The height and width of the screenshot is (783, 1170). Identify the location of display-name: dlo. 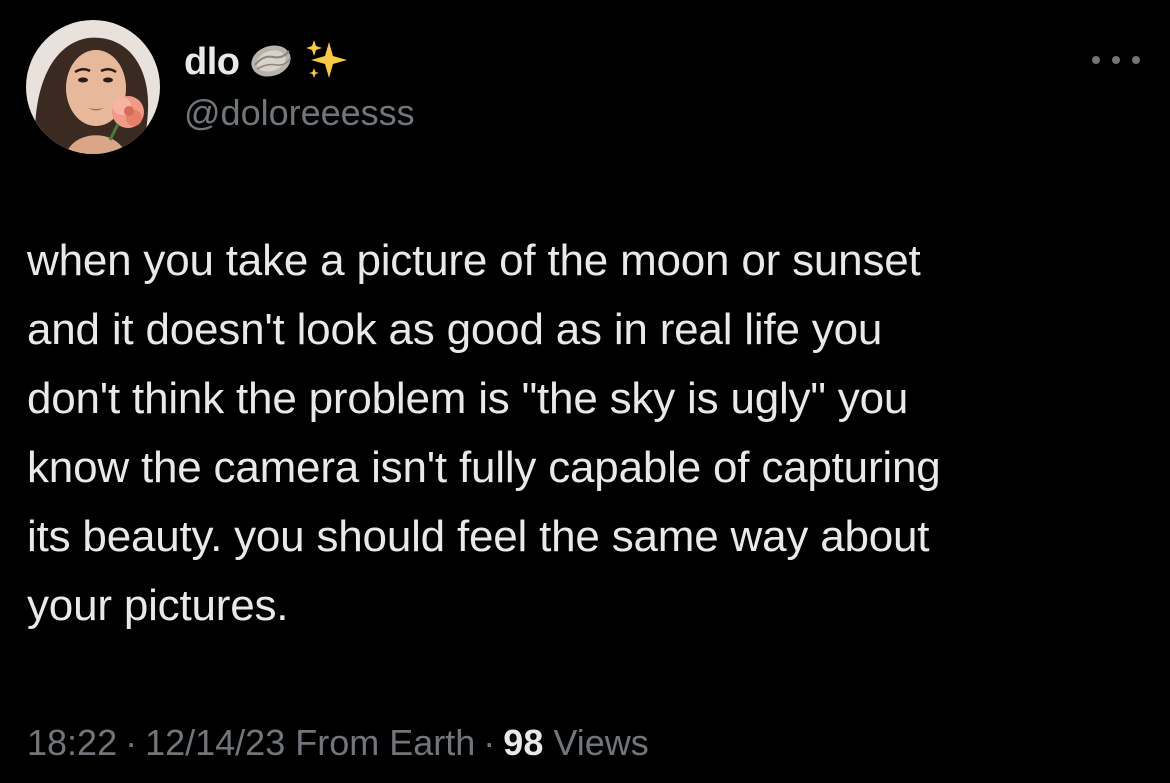
(212, 62).